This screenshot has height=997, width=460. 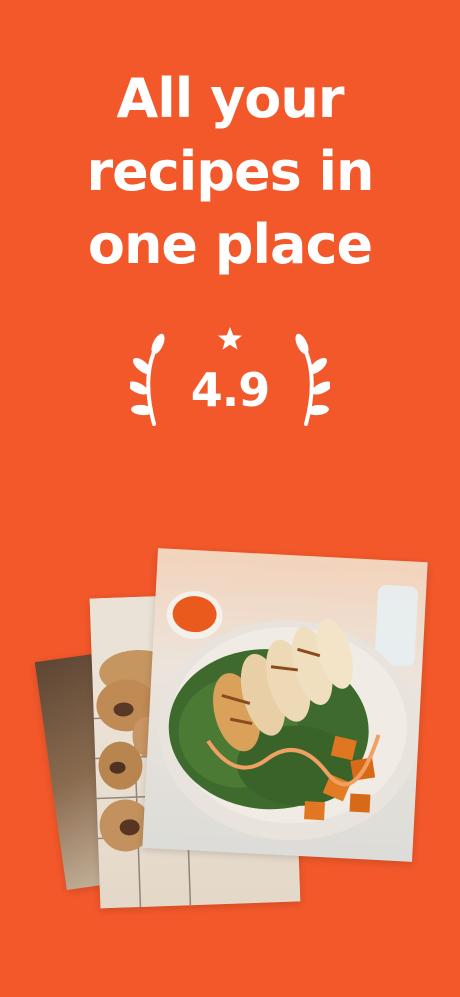 I want to click on headline-line-1: All your, so click(x=230, y=98).